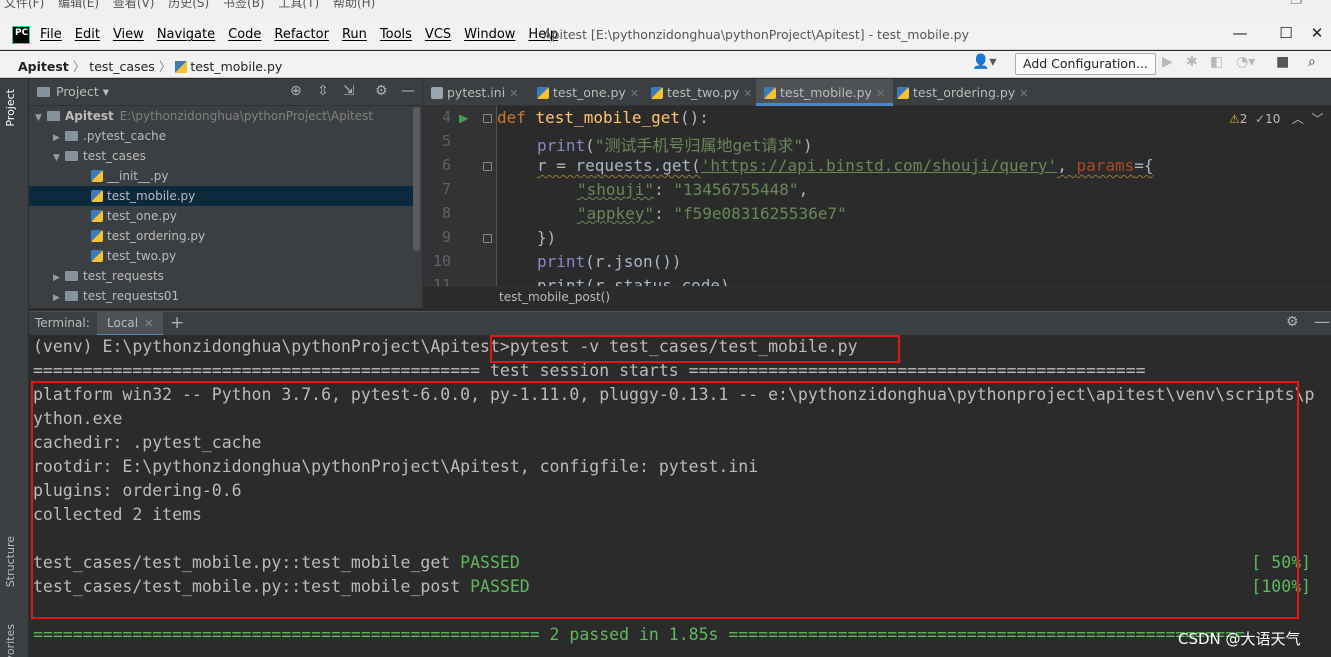  Describe the element at coordinates (825, 92) in the screenshot. I see `tab-test-mobile: test_mobile.py ✕` at that location.